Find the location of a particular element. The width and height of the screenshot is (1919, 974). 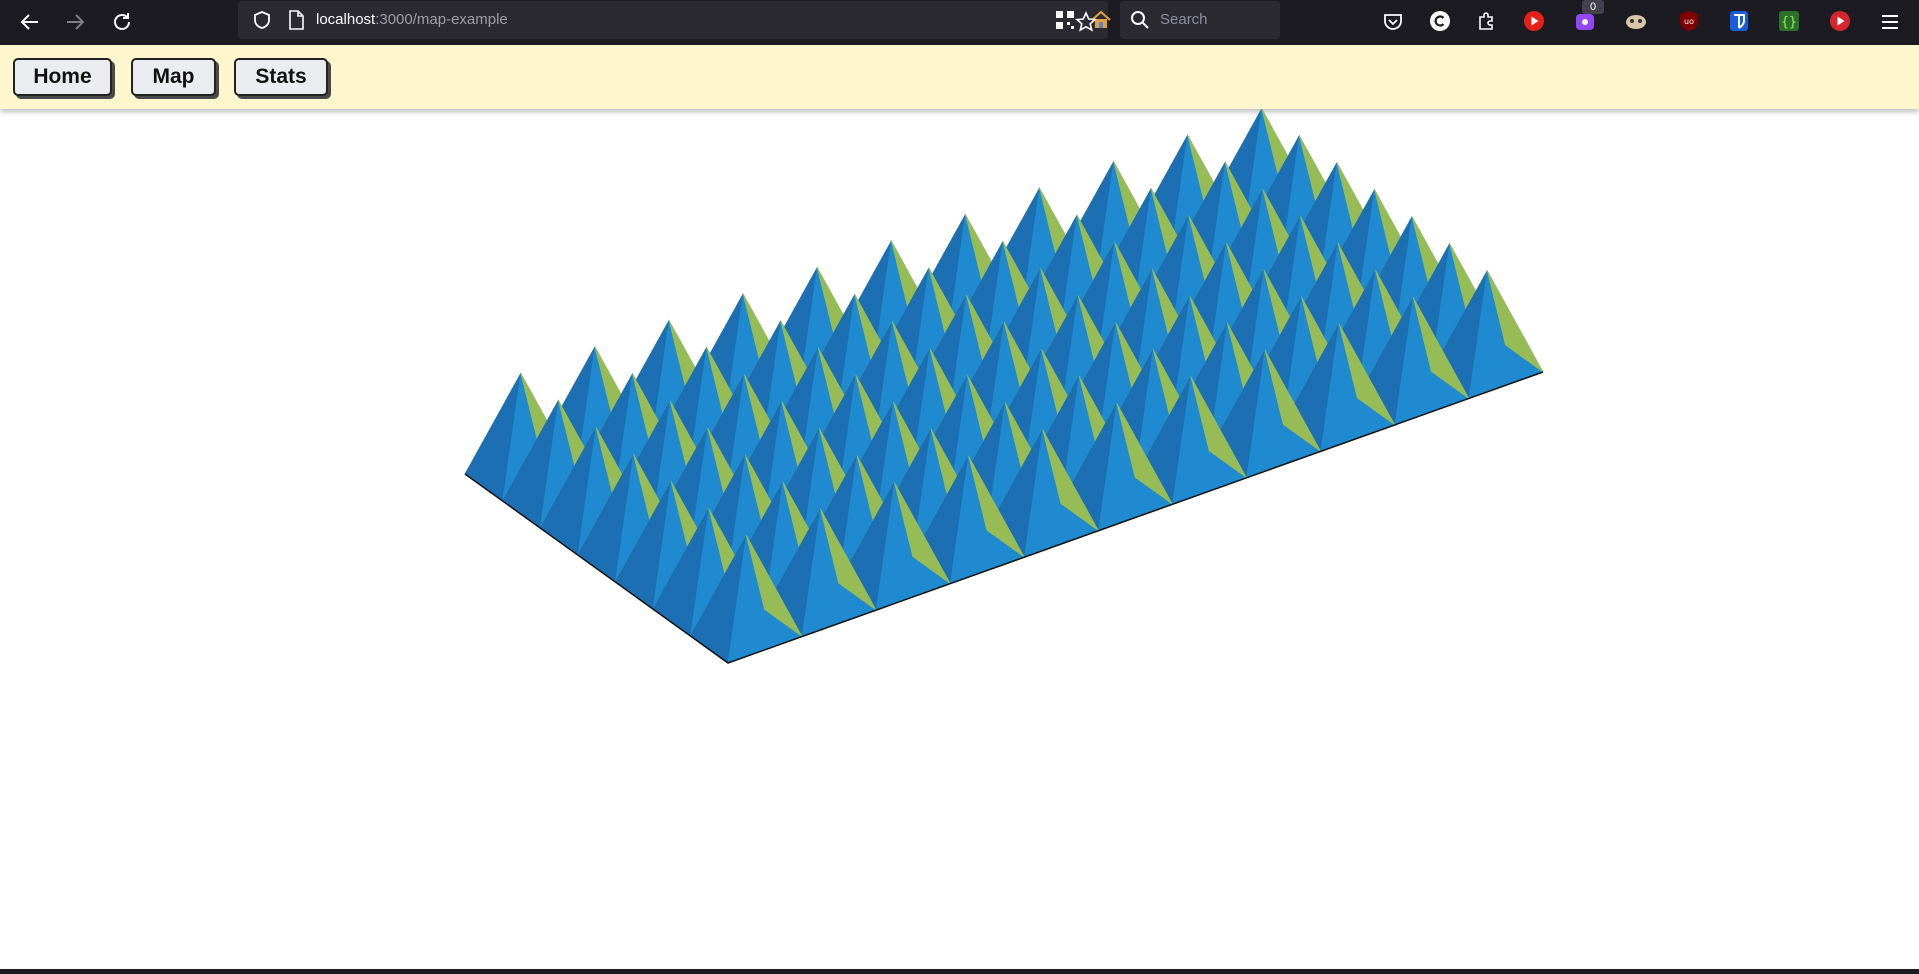

tracking-shield-icon is located at coordinates (262, 20).